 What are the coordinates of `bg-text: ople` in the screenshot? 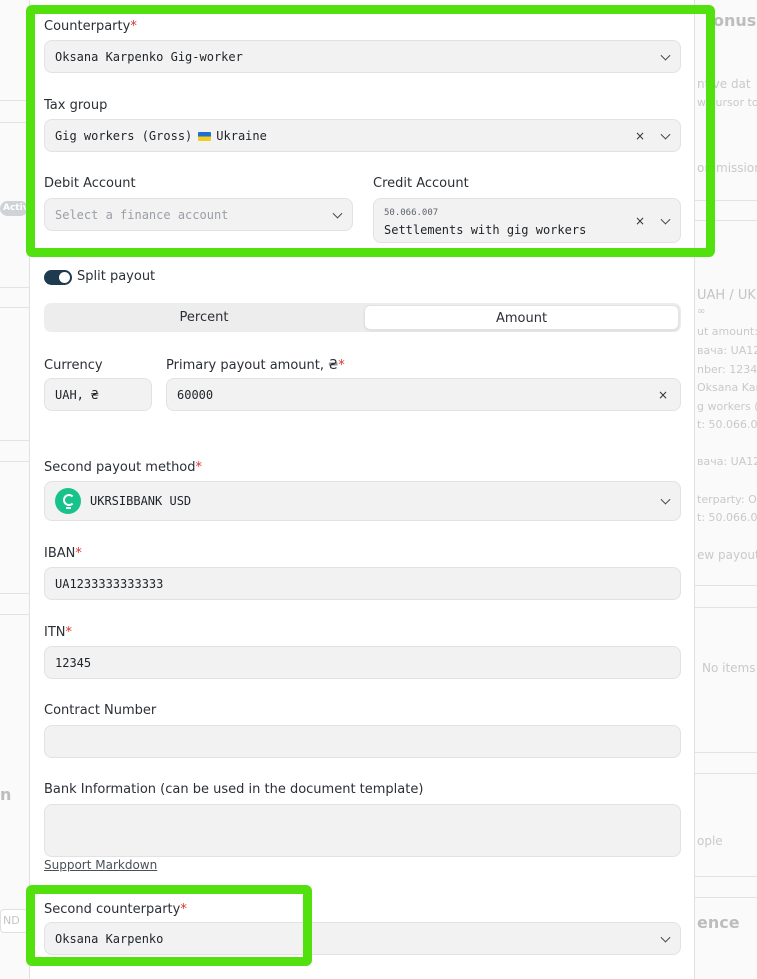 It's located at (710, 841).